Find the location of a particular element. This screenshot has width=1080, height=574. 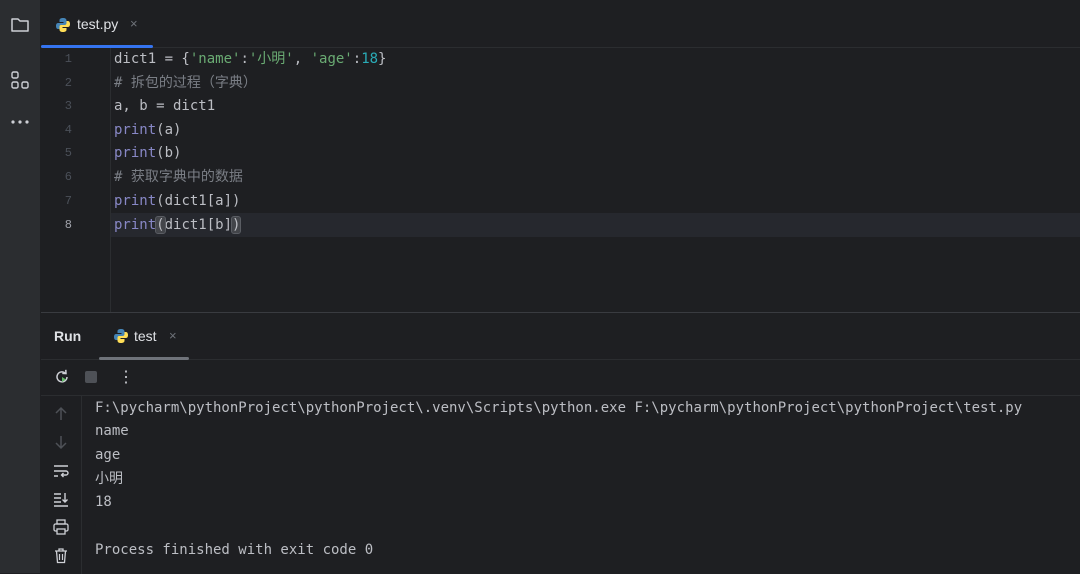

run-header: Run test × is located at coordinates (560, 336).